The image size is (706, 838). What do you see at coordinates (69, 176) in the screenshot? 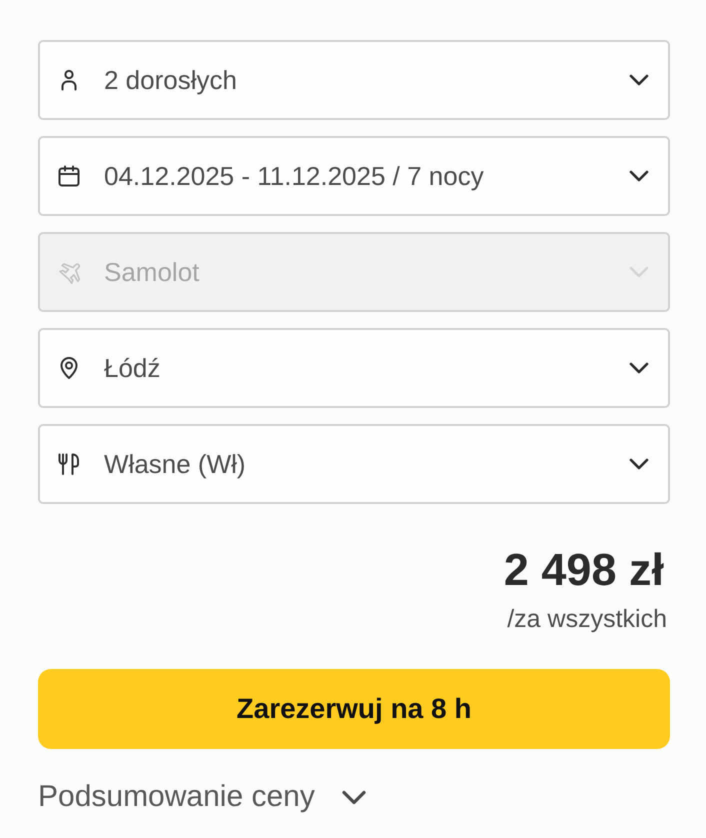
I see `calendar-icon` at bounding box center [69, 176].